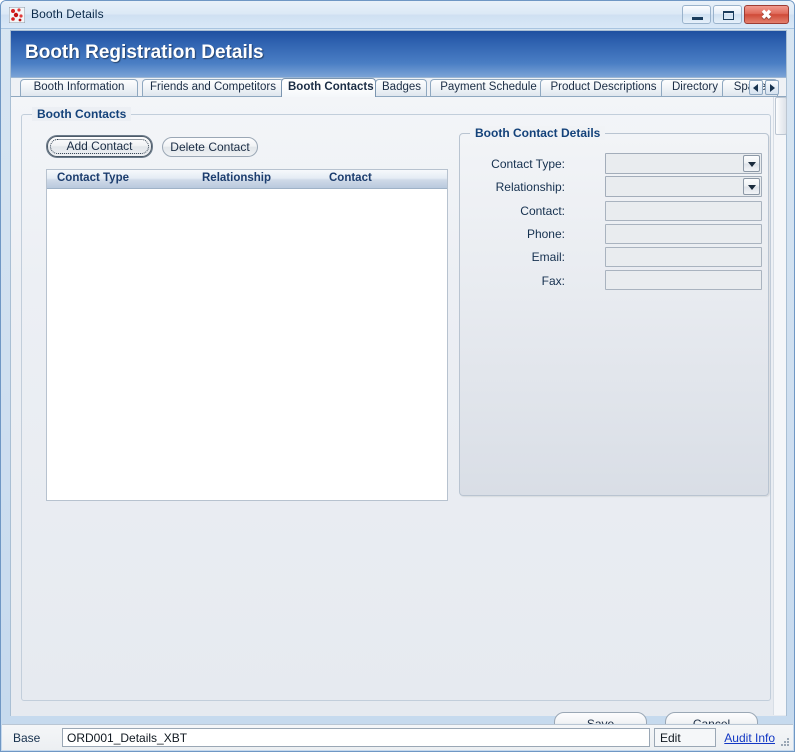 The image size is (795, 752). What do you see at coordinates (93, 178) in the screenshot?
I see `column-header-contact-type: Contact Type` at bounding box center [93, 178].